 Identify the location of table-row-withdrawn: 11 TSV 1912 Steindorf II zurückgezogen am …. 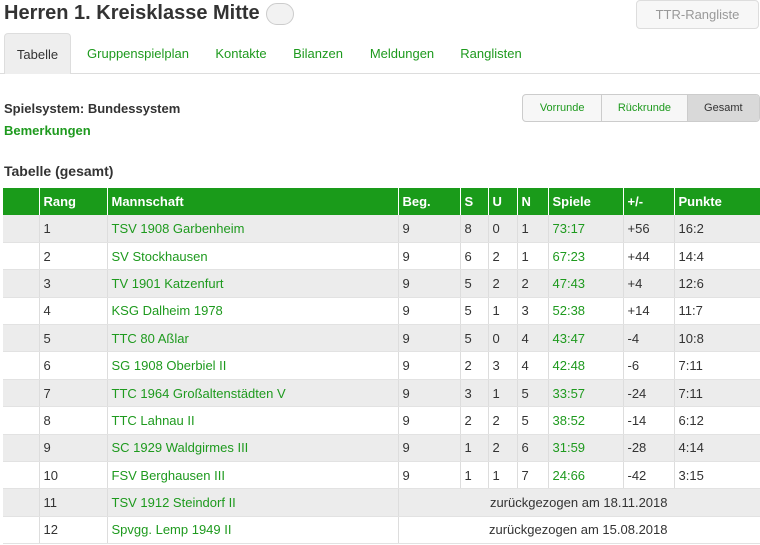
(381, 502).